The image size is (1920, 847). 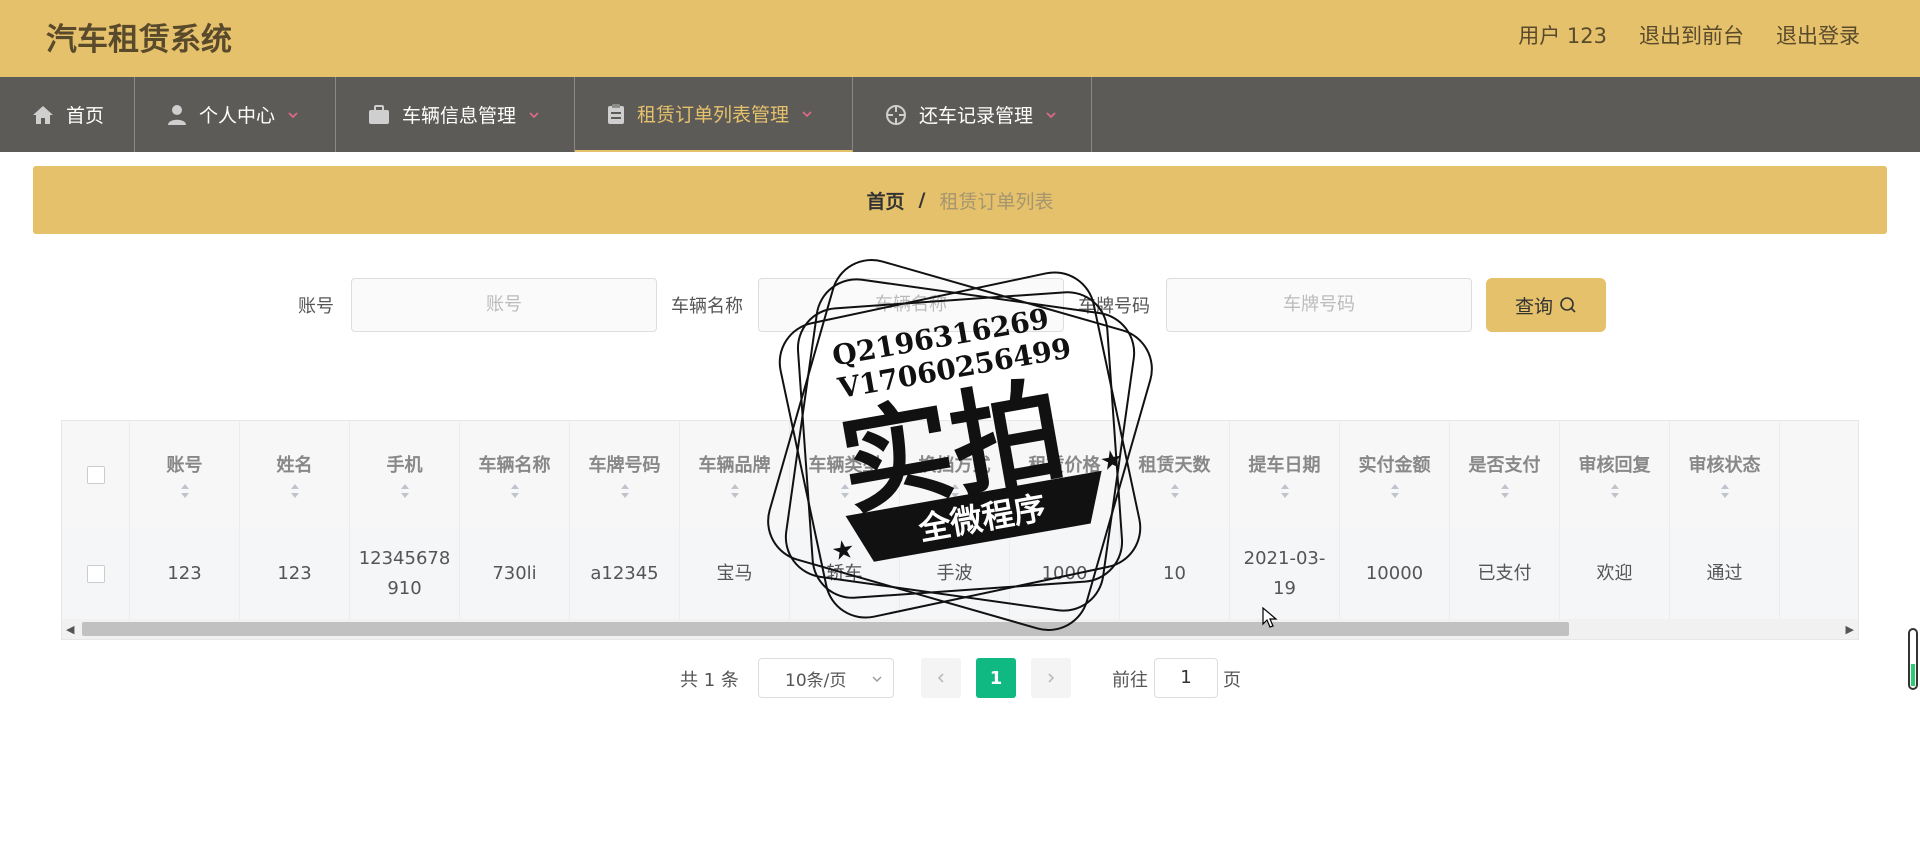 I want to click on table-cell: 10000, so click(x=1395, y=574).